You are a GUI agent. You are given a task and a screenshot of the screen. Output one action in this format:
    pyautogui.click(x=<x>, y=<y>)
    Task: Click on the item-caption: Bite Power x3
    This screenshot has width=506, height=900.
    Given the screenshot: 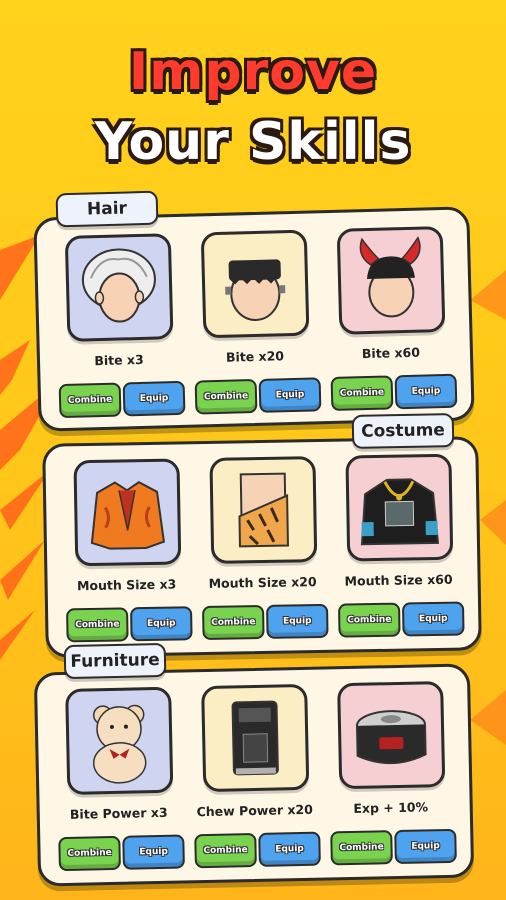 What is the action you would take?
    pyautogui.click(x=118, y=813)
    